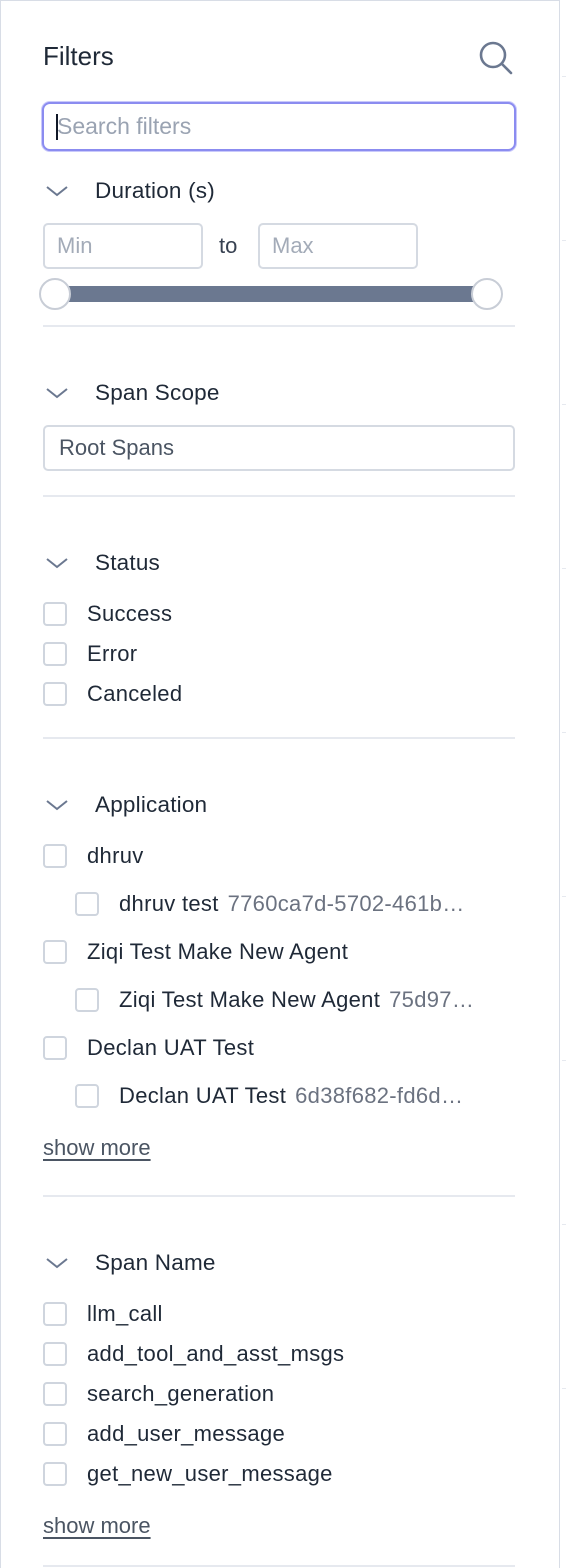  I want to click on span-name-option: add_tool_and_asst_msgs, so click(193, 1354).